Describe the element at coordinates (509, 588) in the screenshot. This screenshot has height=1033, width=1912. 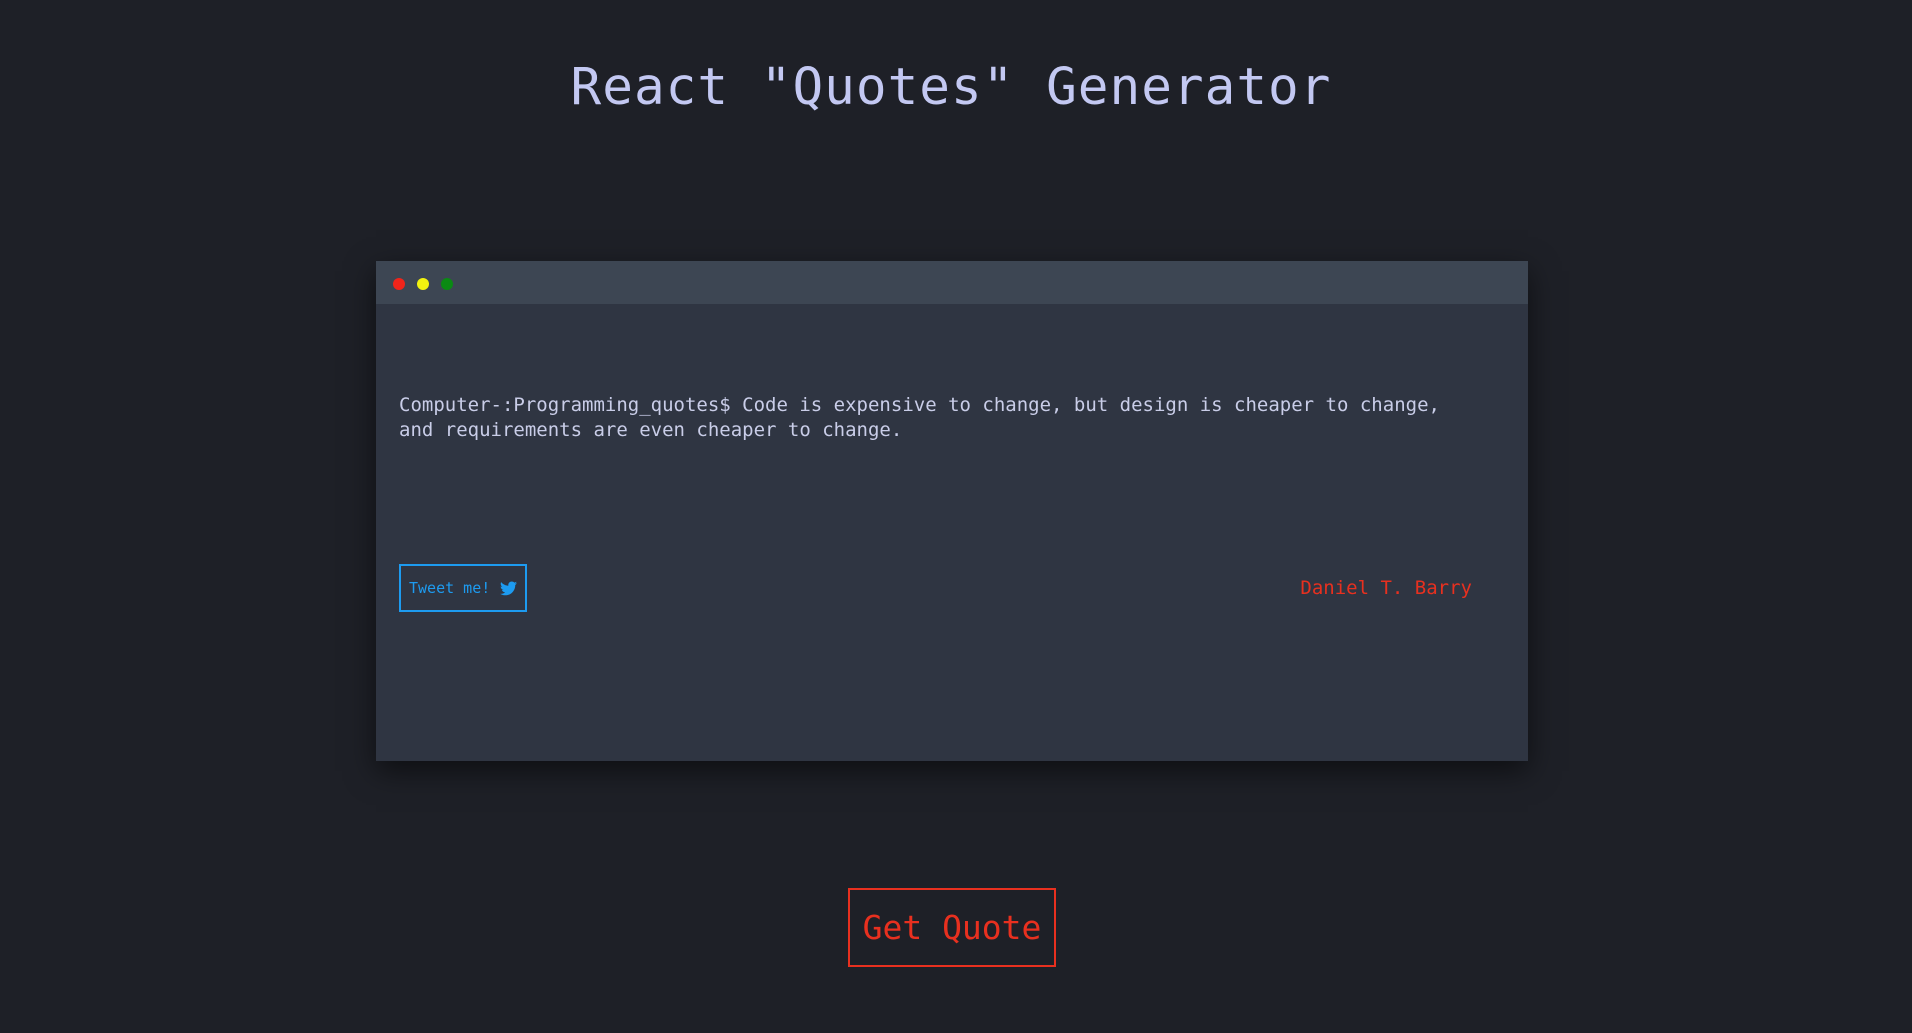
I see `twitter-icon` at that location.